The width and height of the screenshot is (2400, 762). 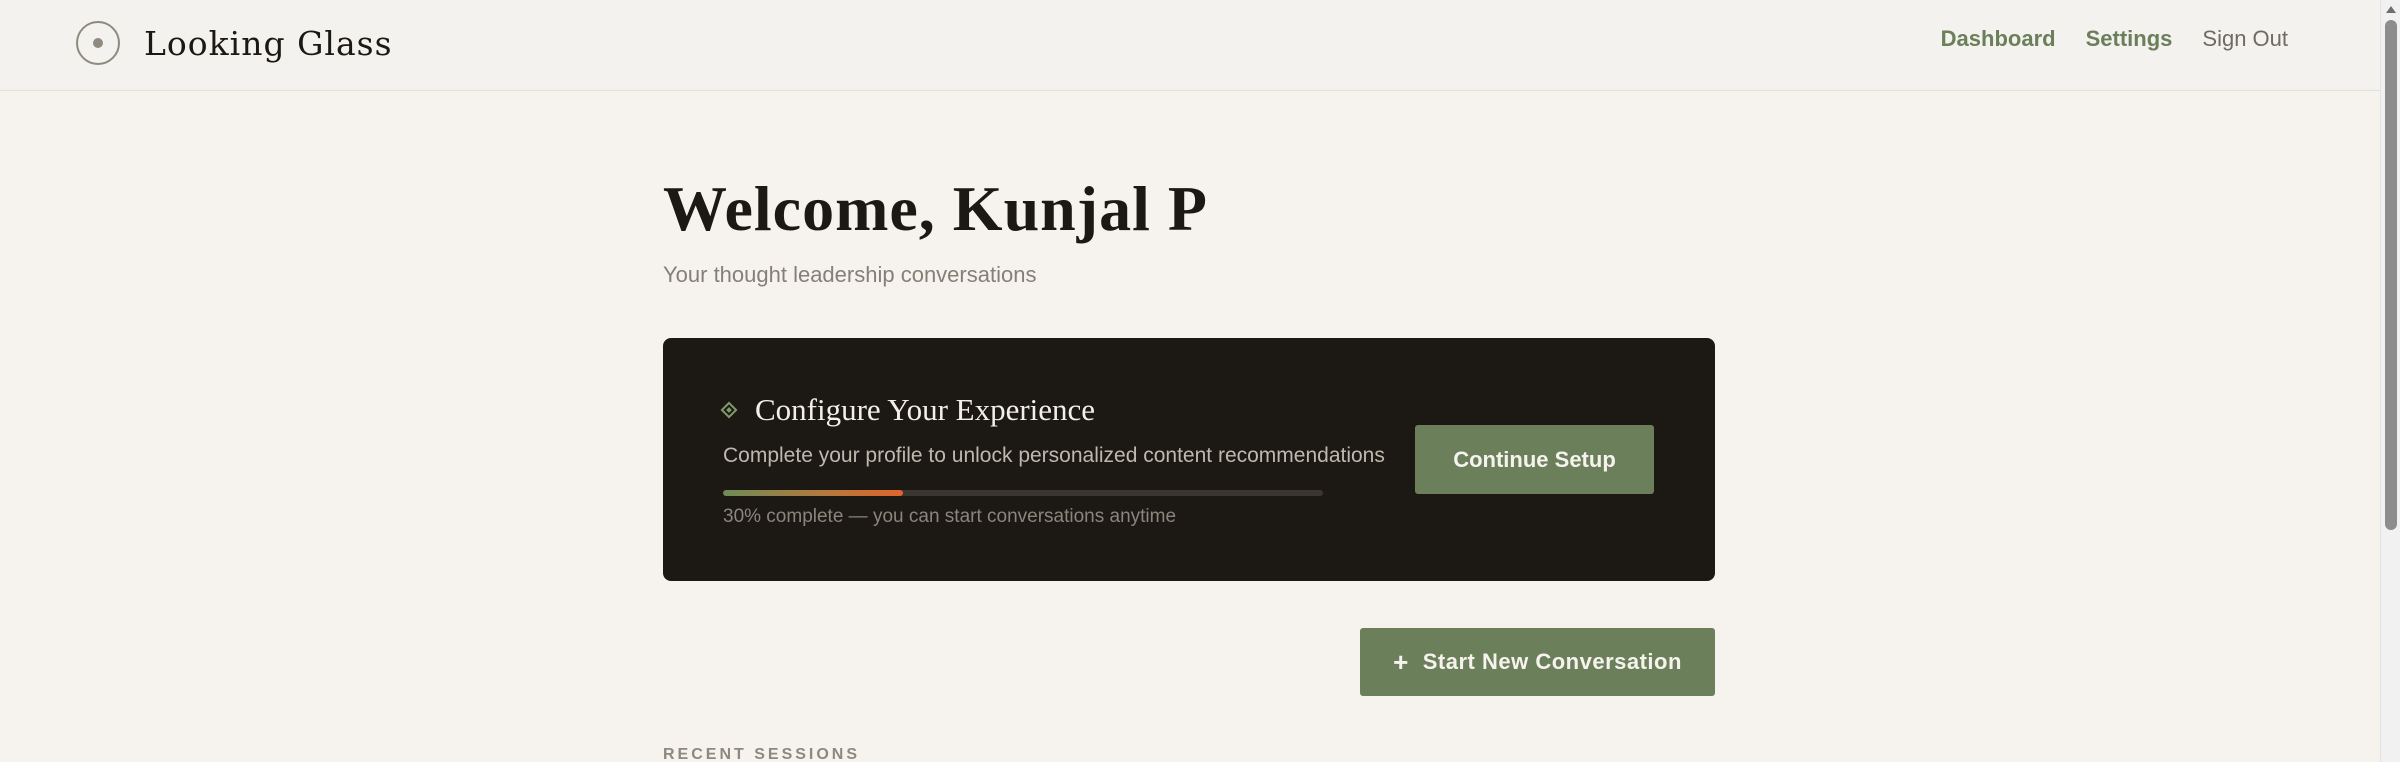 I want to click on page-title: Welcome, Kunjal P, so click(x=935, y=208).